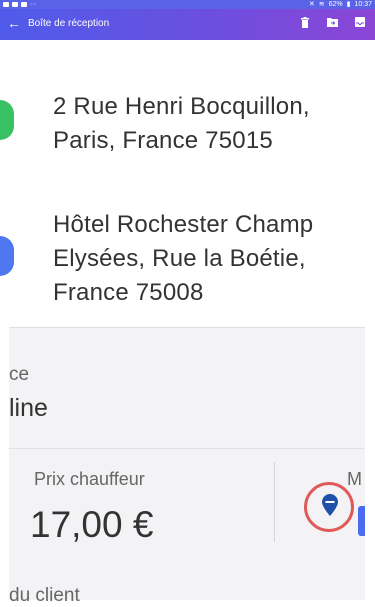  What do you see at coordinates (363, 4) in the screenshot?
I see `clock: 10:37` at bounding box center [363, 4].